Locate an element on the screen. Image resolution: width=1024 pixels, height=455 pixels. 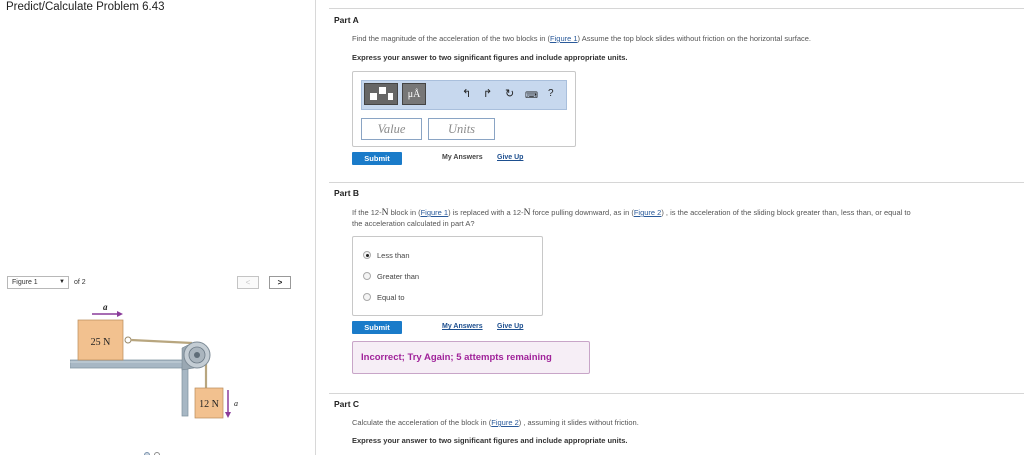
chevron-down-icon: ▼ is located at coordinates (62, 282).